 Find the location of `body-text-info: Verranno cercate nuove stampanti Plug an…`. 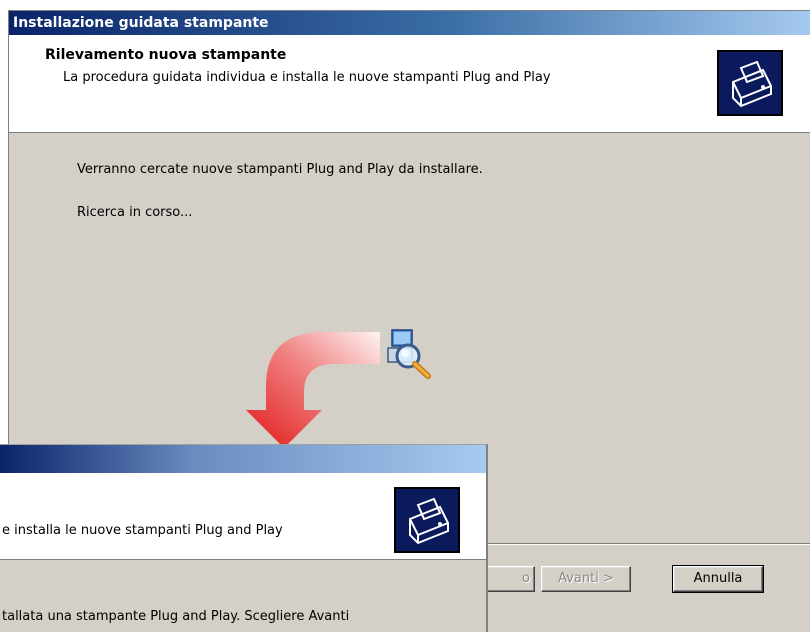

body-text-info: Verranno cercate nuove stampanti Plug an… is located at coordinates (280, 169).